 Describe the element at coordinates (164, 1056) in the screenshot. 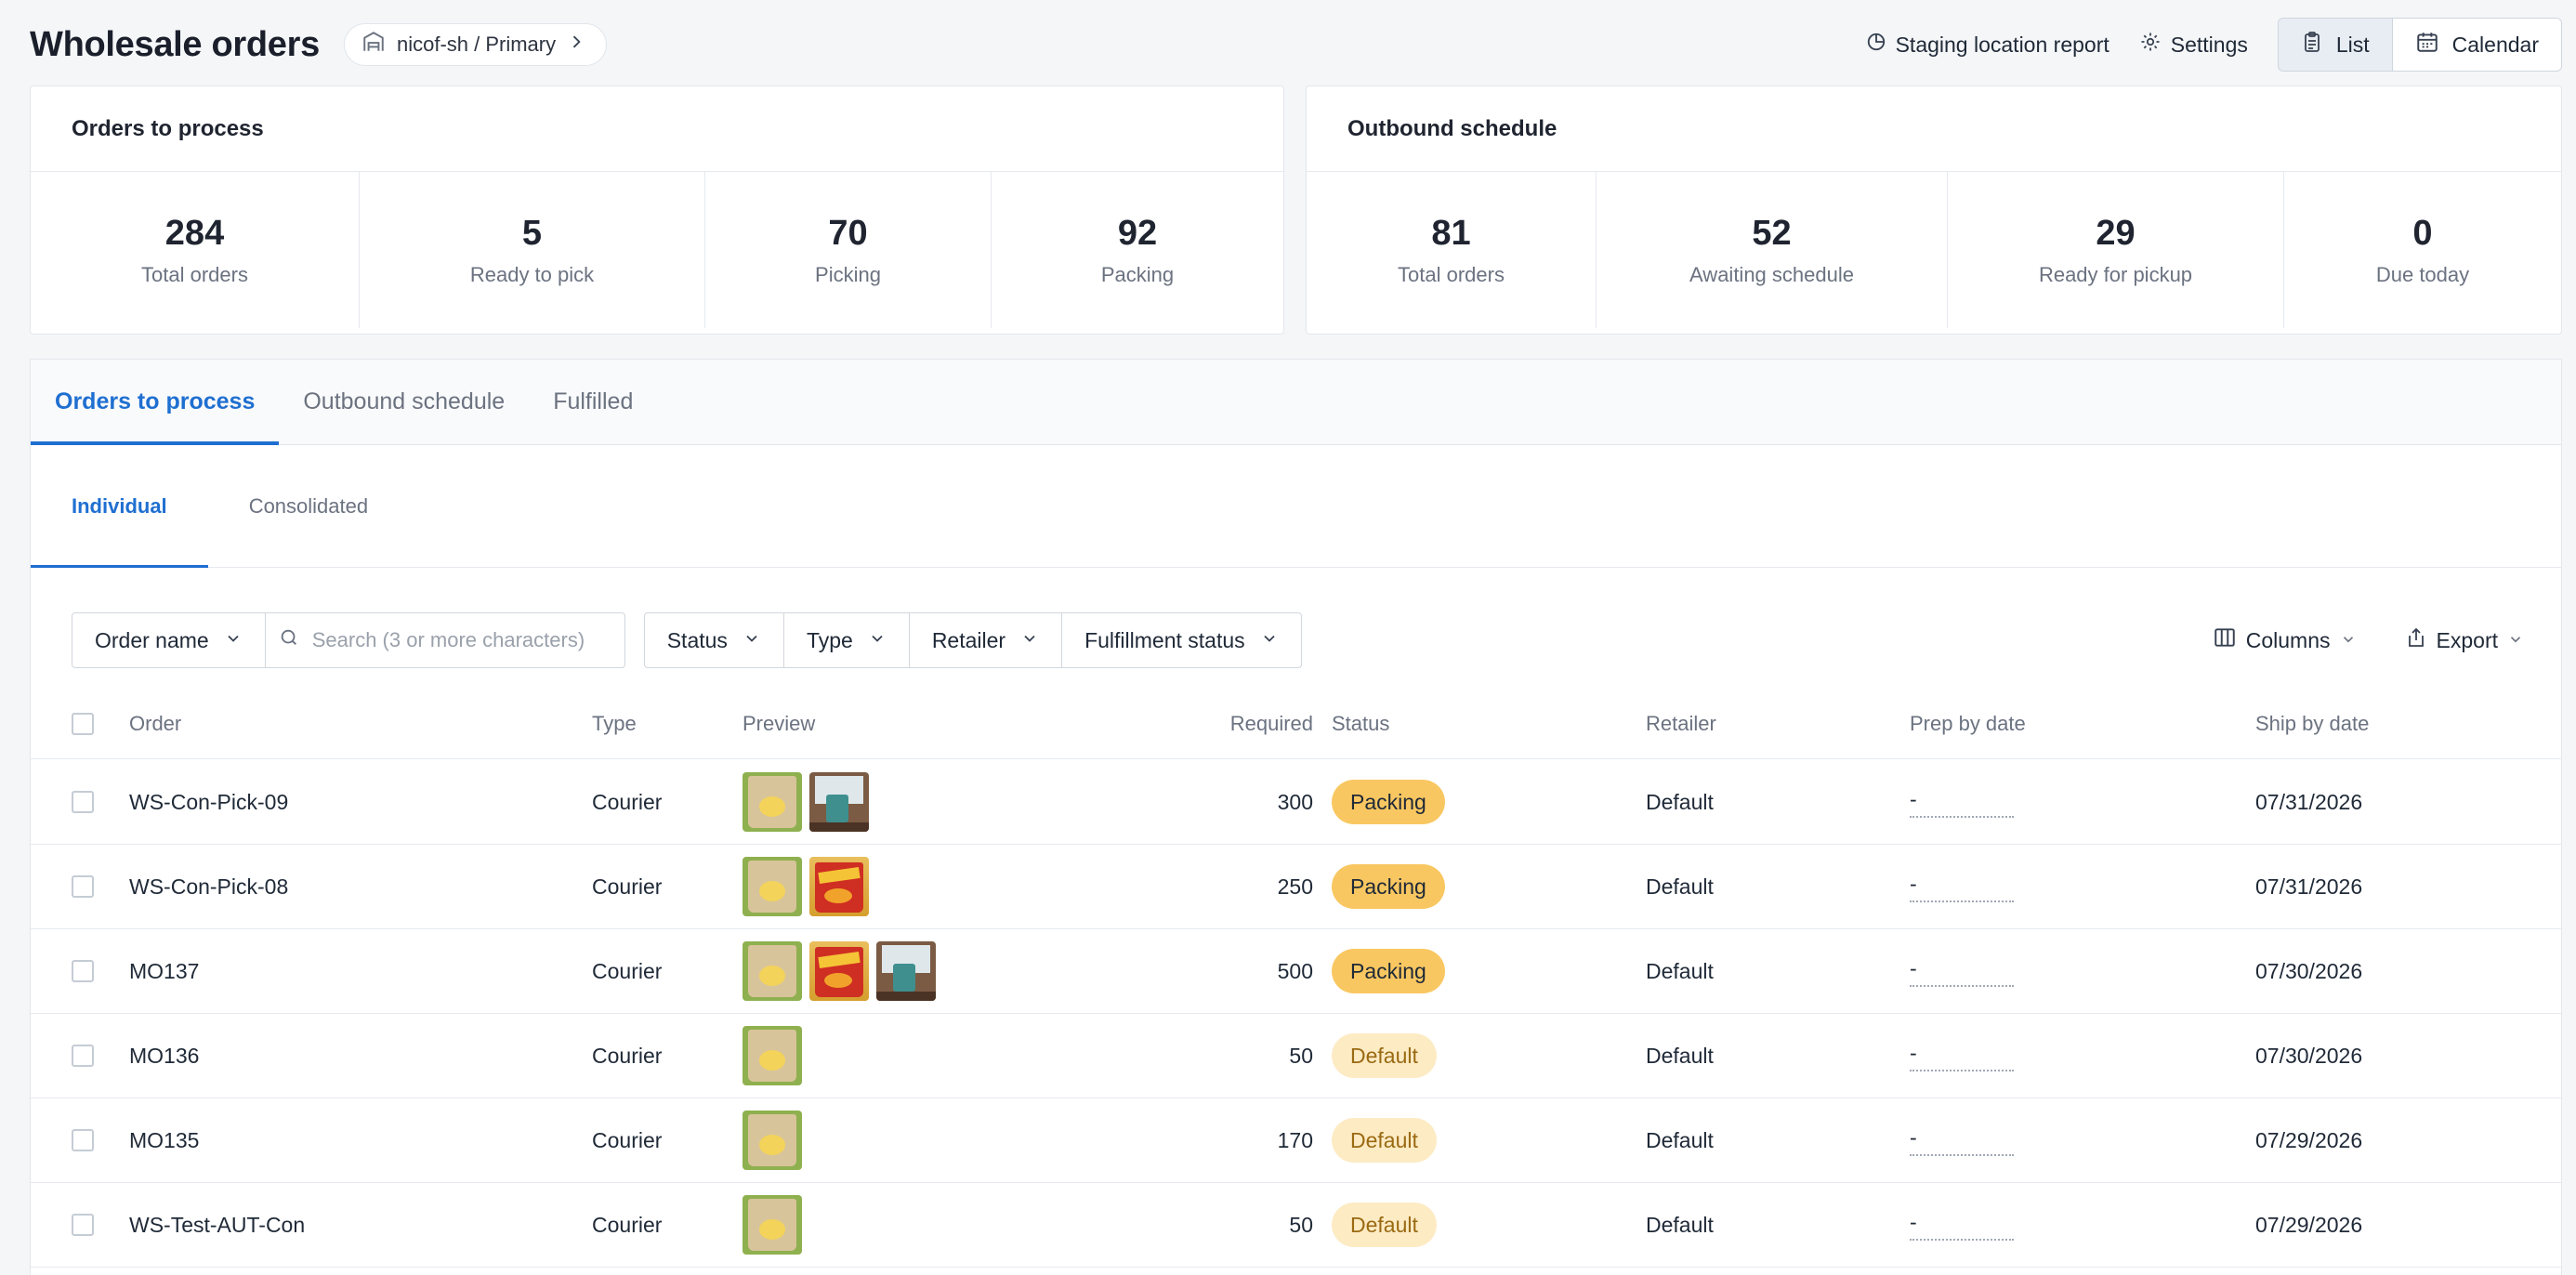

I see `order-name: MO136` at that location.